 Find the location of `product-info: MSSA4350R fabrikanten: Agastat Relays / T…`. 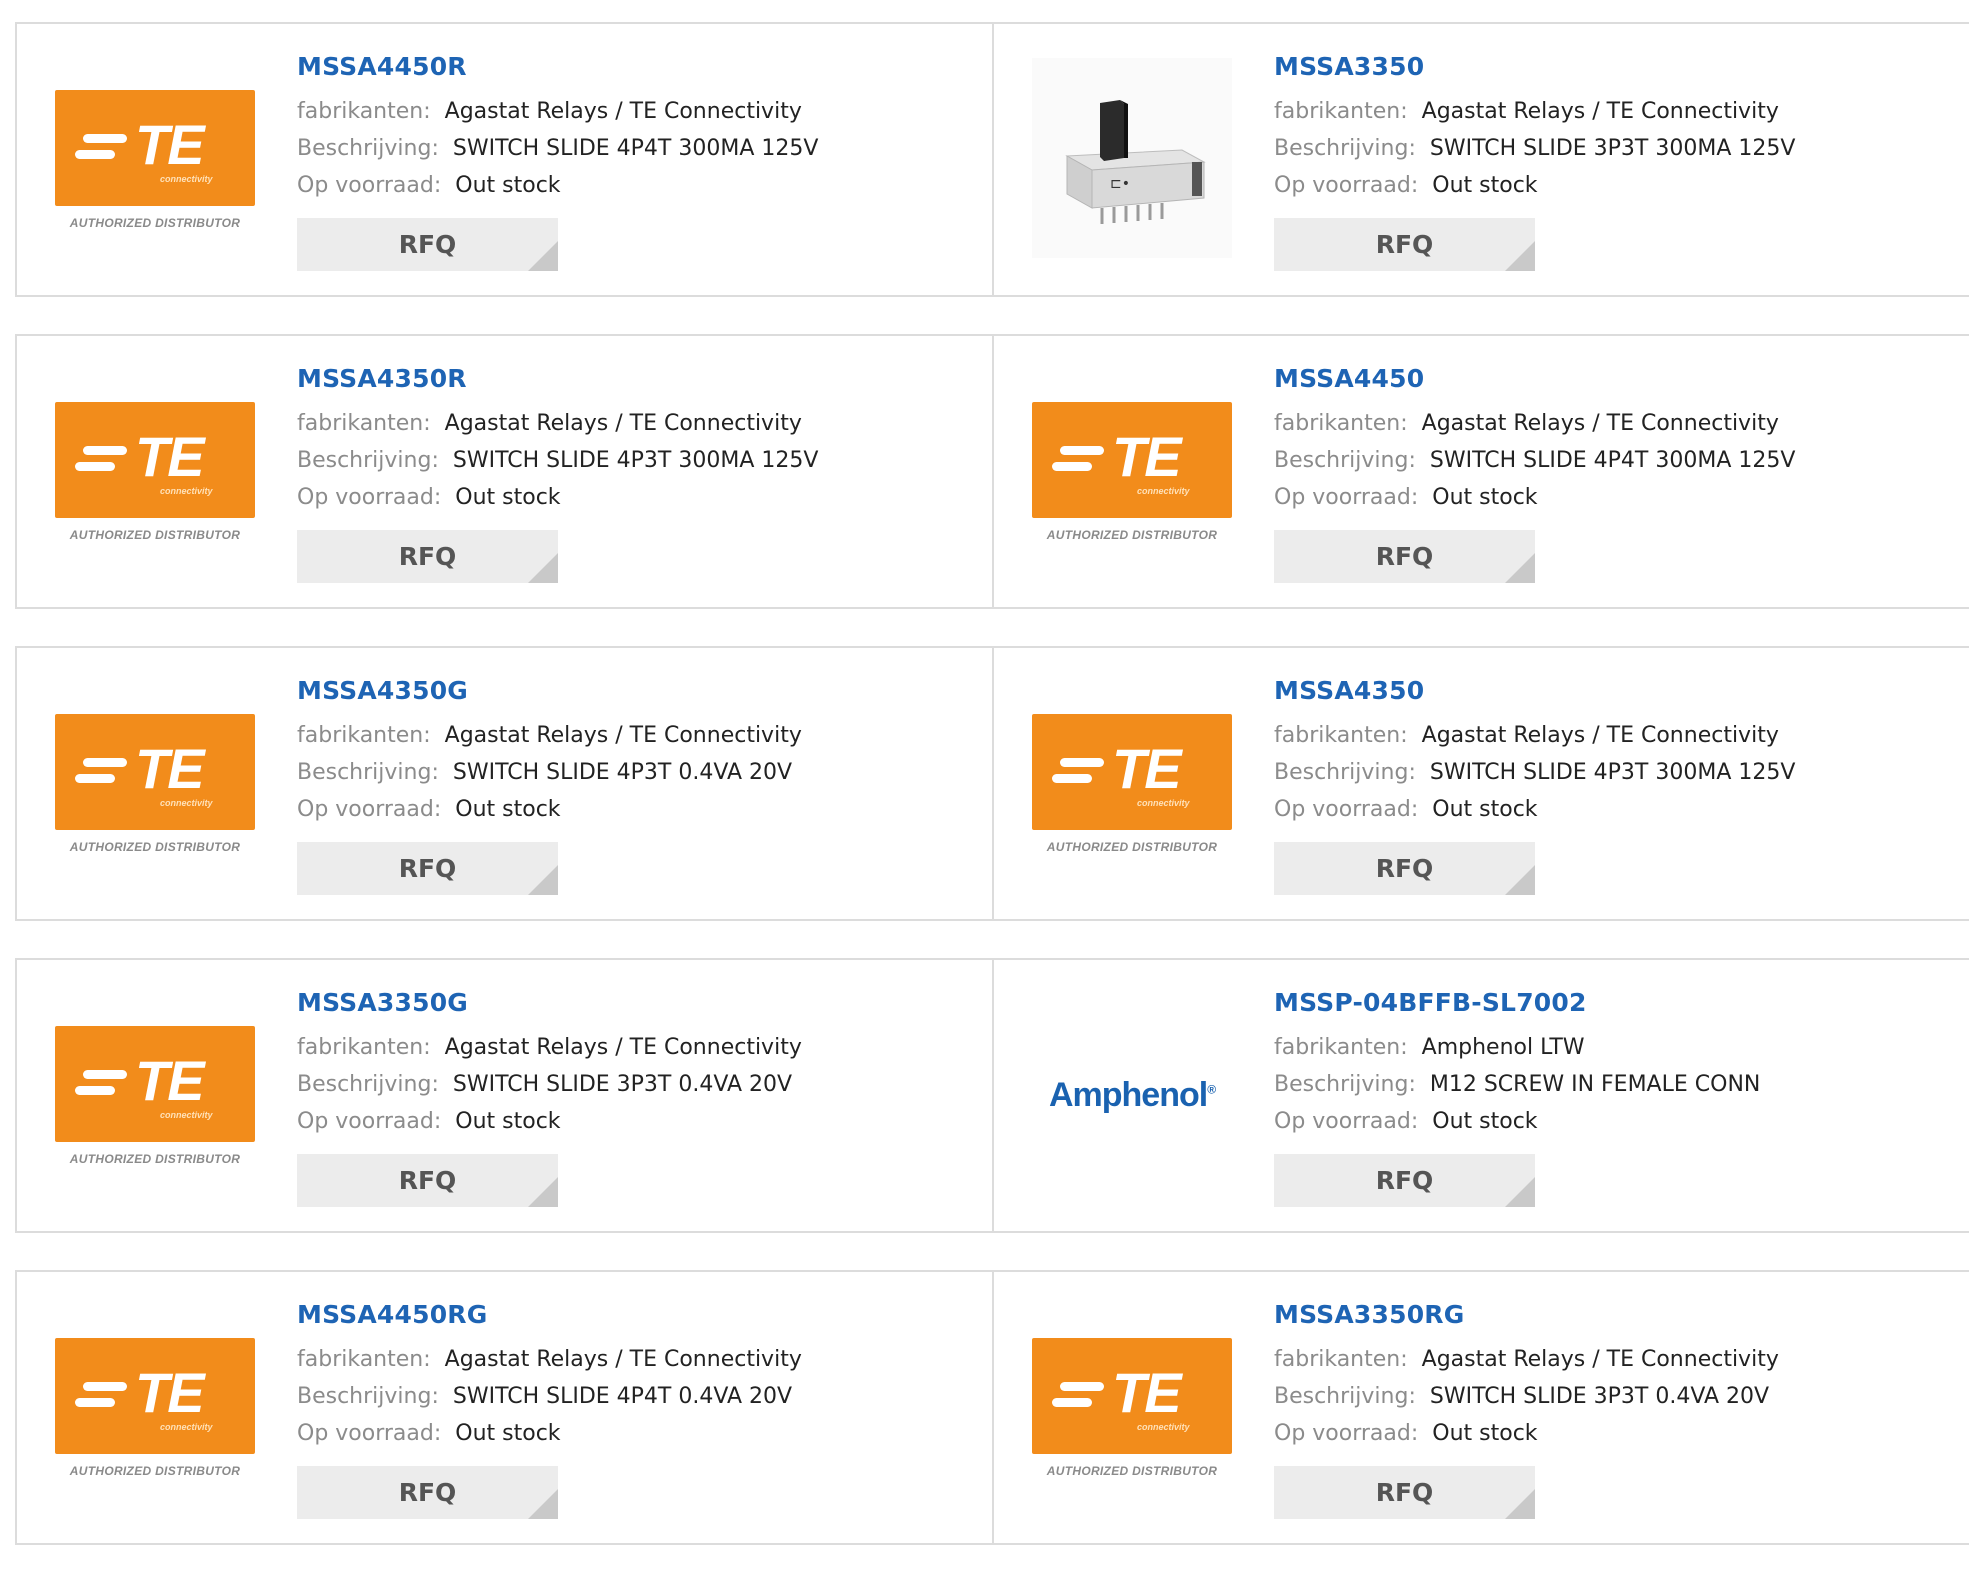

product-info: MSSA4350R fabrikanten: Agastat Relays / T… is located at coordinates (557, 473).